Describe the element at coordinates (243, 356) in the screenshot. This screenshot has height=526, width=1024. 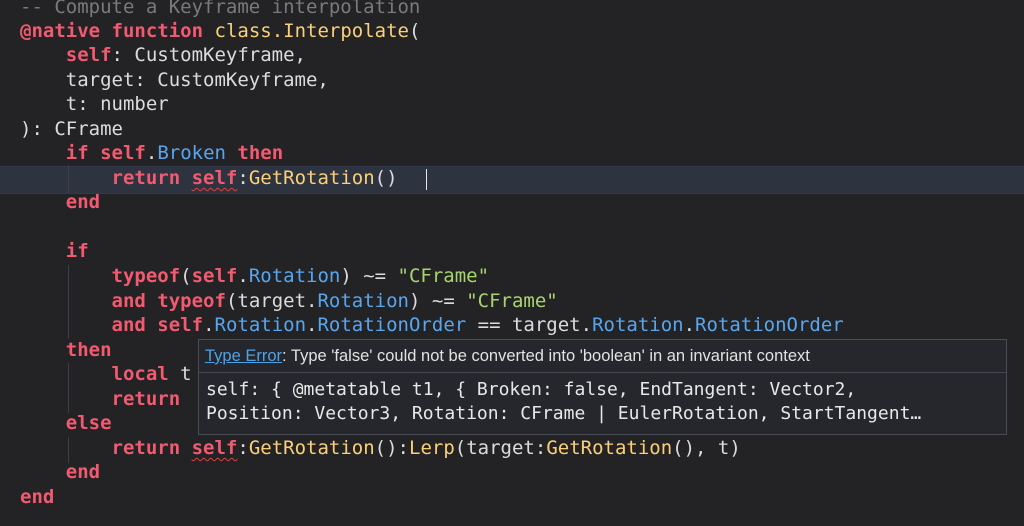
I see `type-error-link: Type Error` at that location.